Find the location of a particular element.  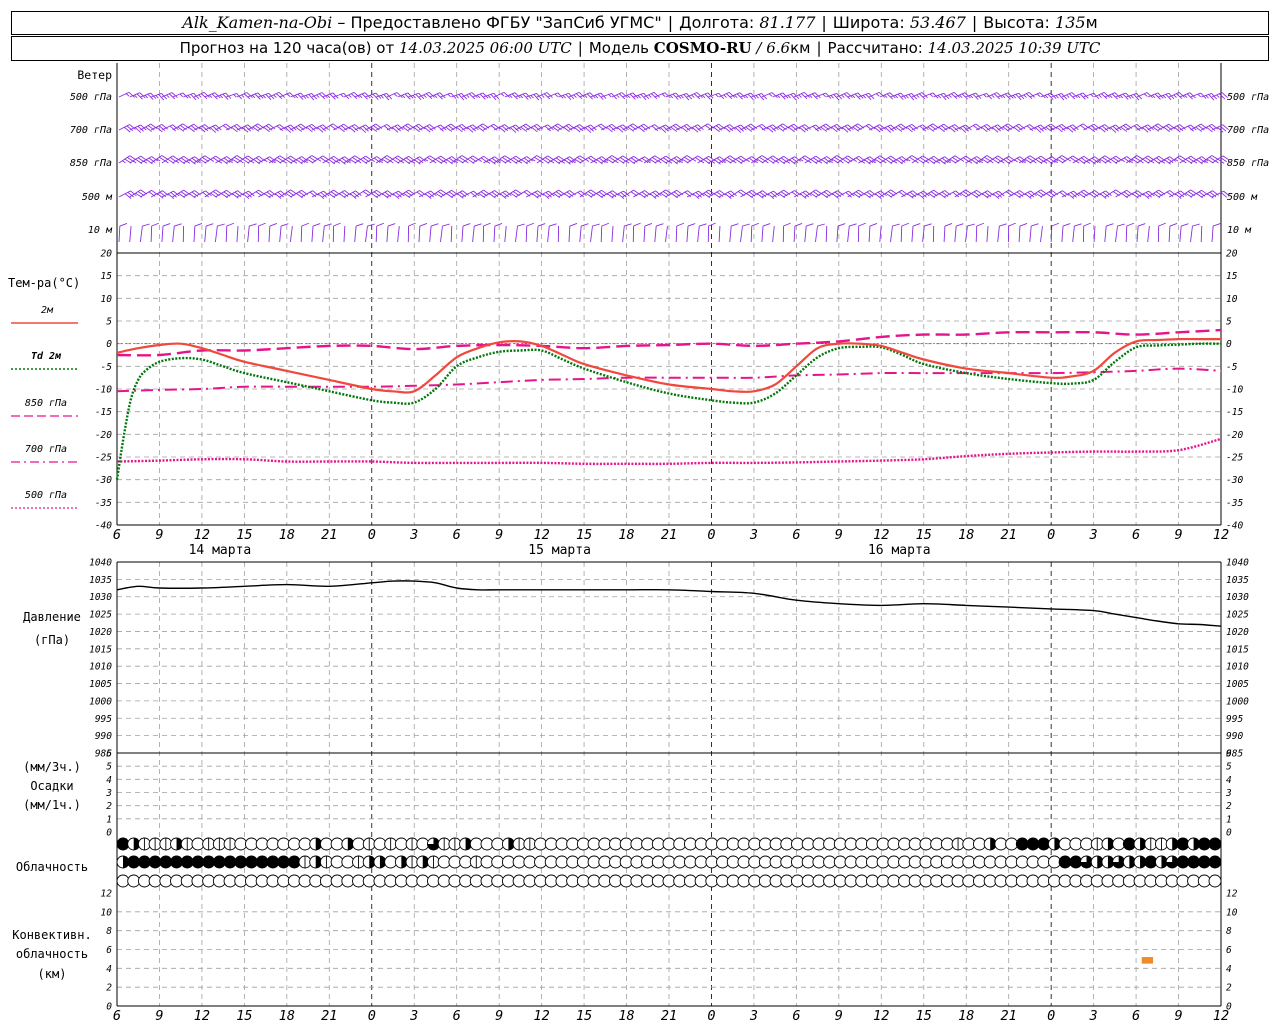

temperature-ytick-right: 5 is located at coordinates (1229, 322).